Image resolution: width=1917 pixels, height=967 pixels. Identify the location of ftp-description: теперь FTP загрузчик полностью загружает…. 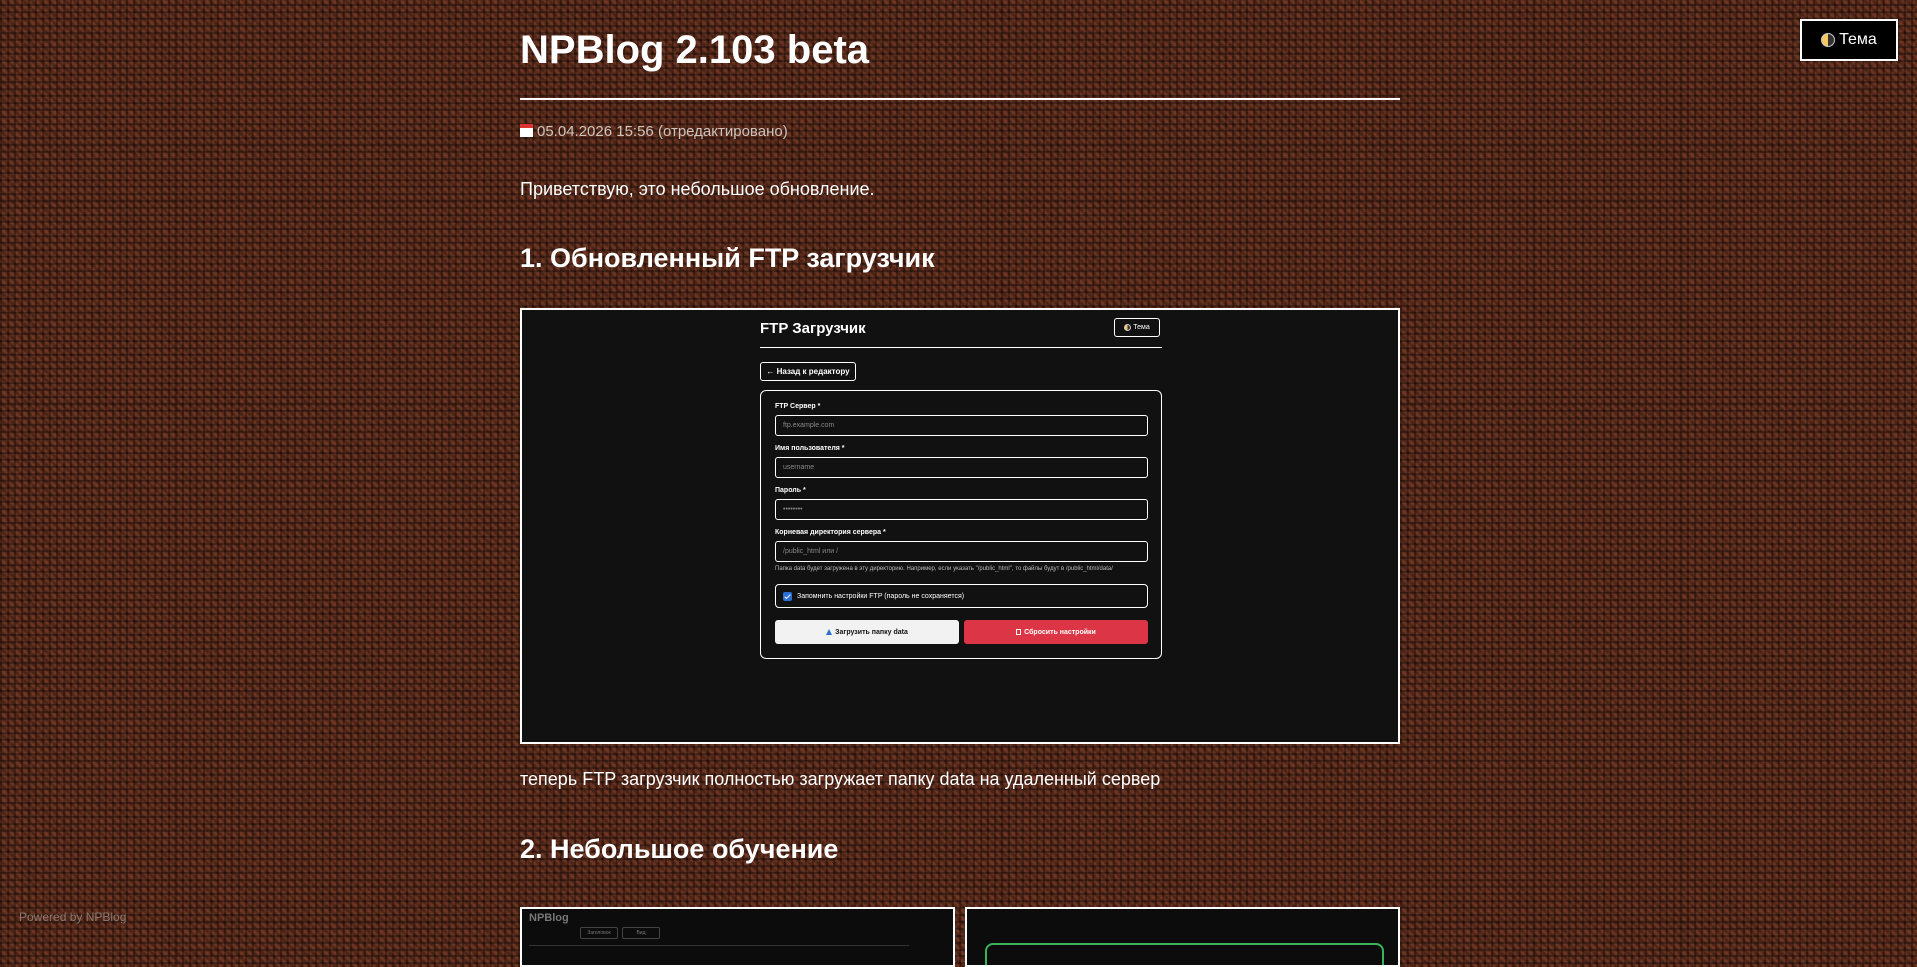
(840, 779).